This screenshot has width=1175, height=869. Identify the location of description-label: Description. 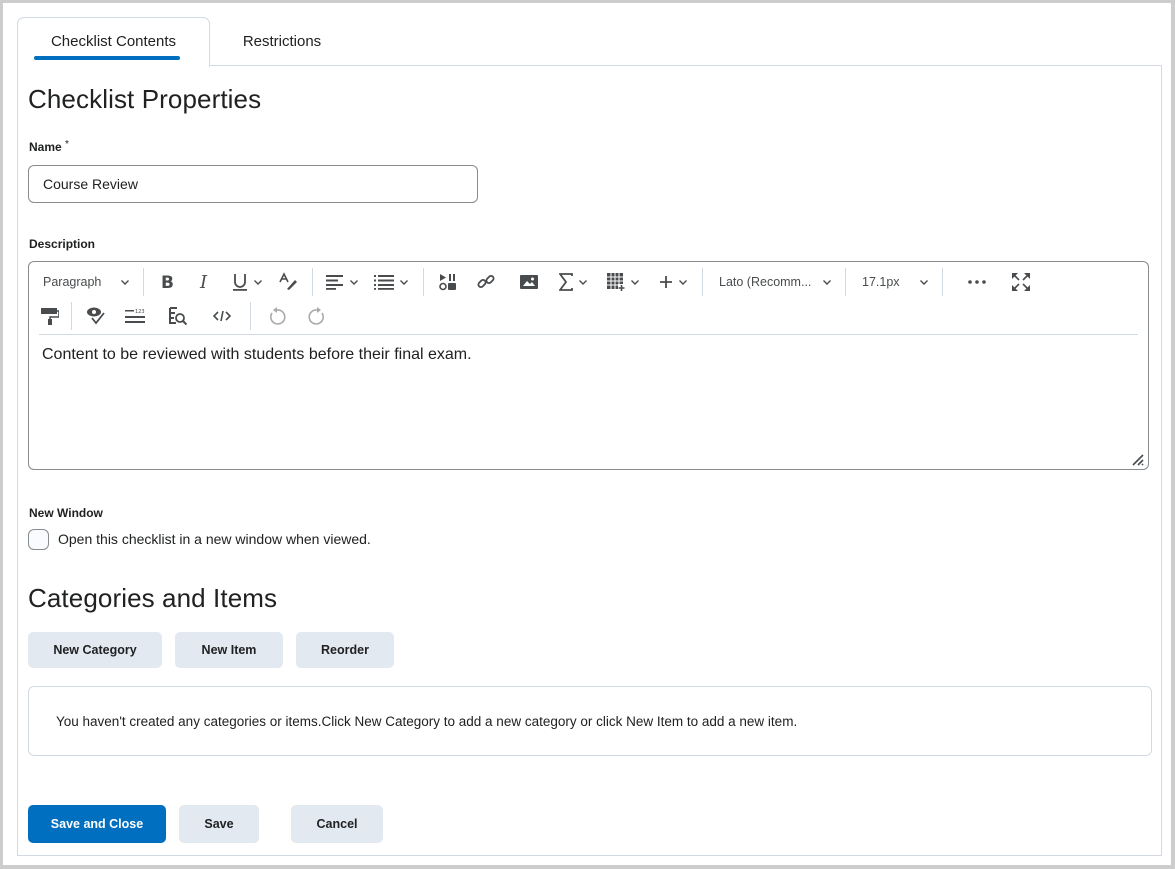
(62, 244).